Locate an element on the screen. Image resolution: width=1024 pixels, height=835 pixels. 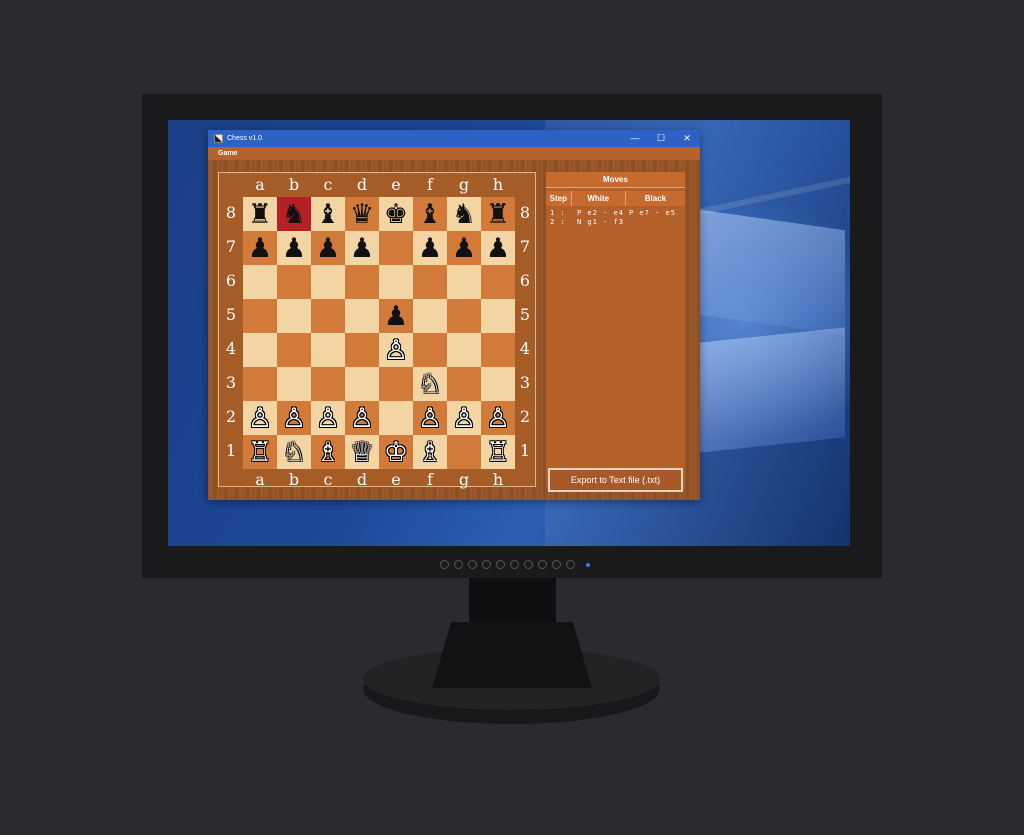
square-a1: ♖ is located at coordinates (260, 452).